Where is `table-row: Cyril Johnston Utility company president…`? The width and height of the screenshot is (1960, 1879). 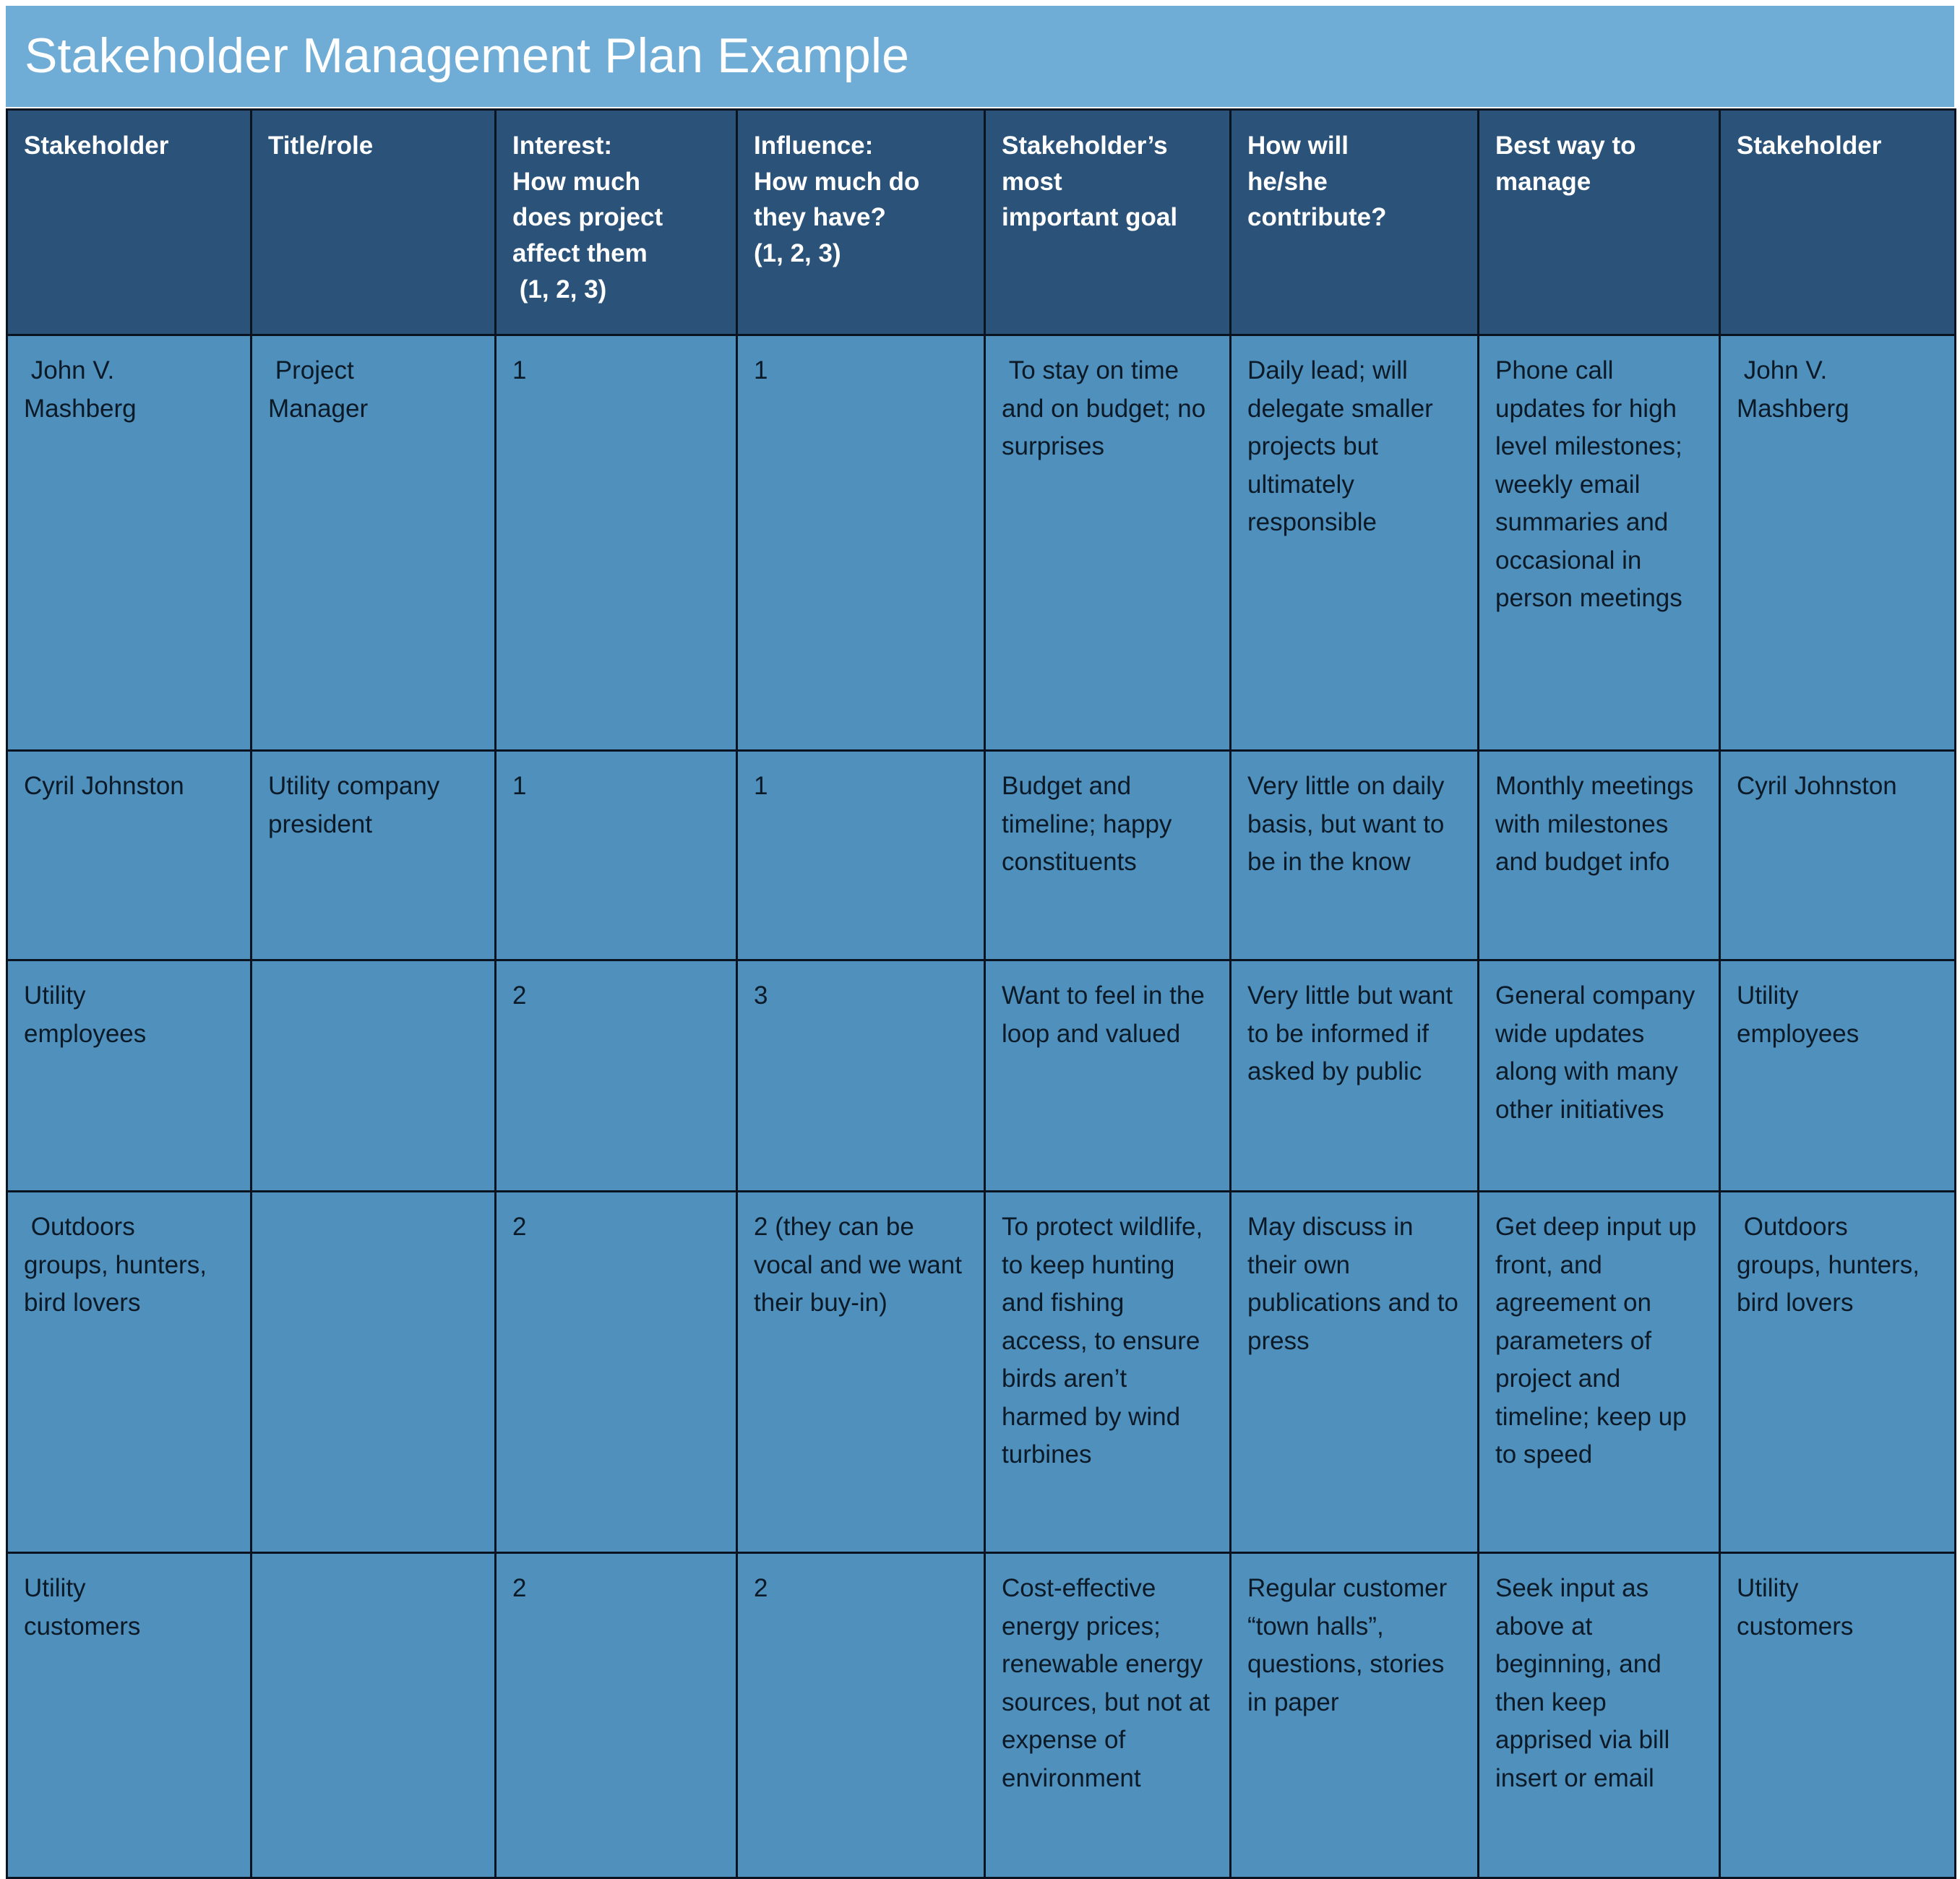
table-row: Cyril Johnston Utility company president… is located at coordinates (981, 855).